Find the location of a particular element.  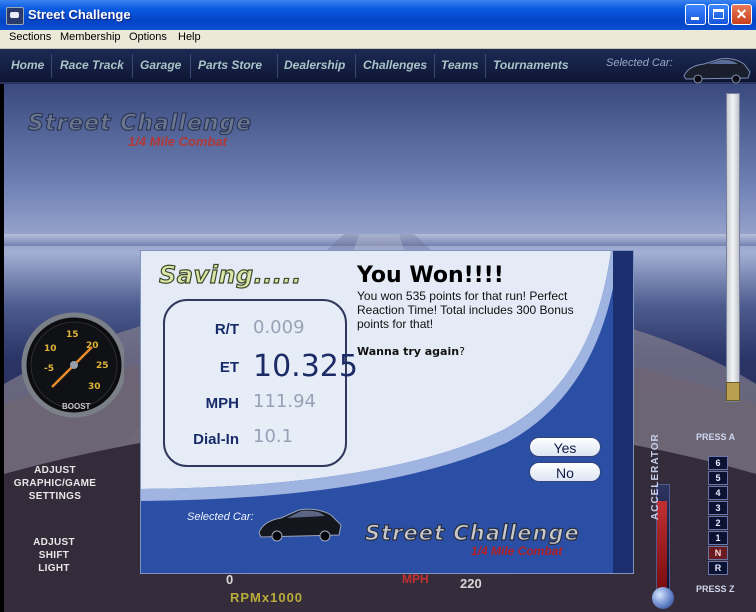

press-z-label: PRESS Z is located at coordinates (715, 589).